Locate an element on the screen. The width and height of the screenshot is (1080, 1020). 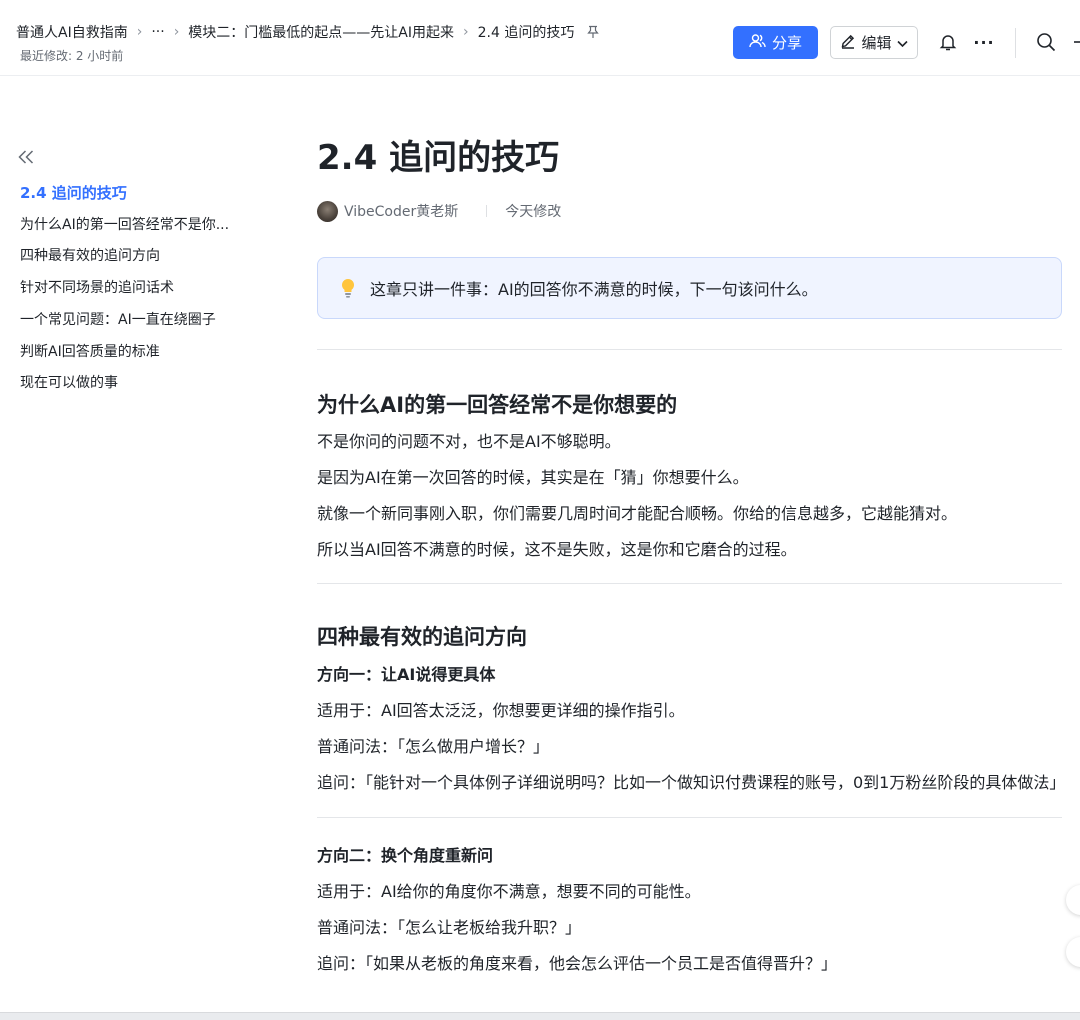
outline-item: 一个常见问题：AI一直在绕圈子 is located at coordinates (124, 321).